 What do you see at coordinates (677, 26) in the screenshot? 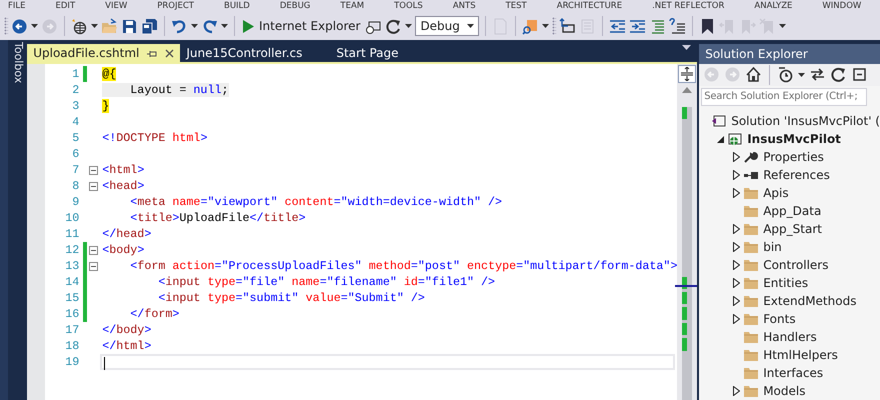
I see `uncomment-lines-icon` at bounding box center [677, 26].